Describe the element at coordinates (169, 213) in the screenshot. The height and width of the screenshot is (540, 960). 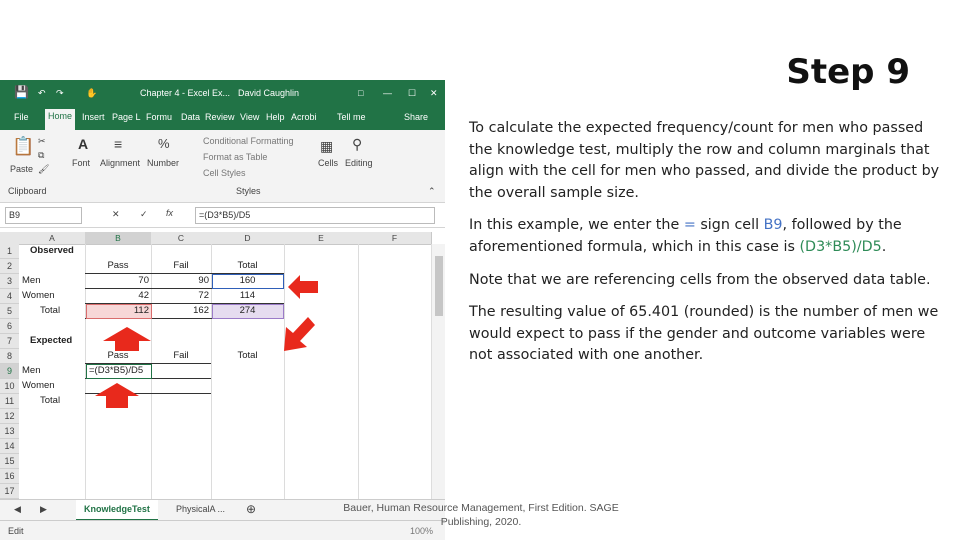
I see `insert-function-icon: fx` at that location.